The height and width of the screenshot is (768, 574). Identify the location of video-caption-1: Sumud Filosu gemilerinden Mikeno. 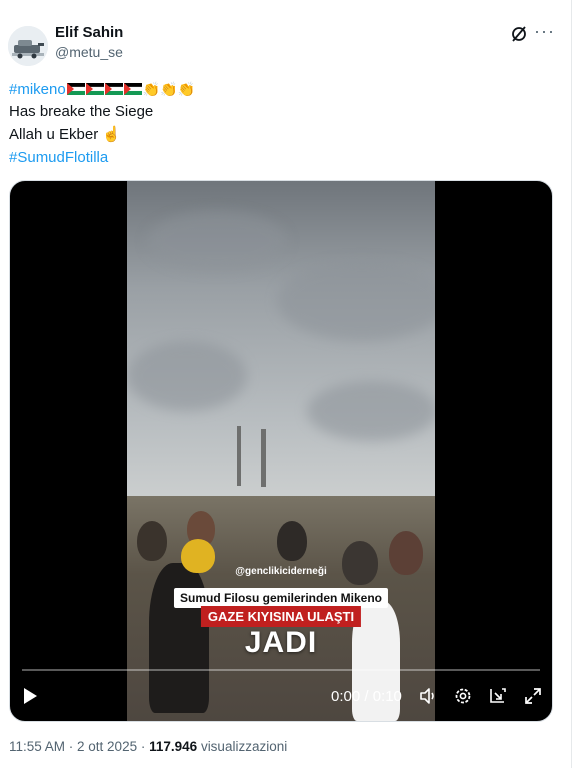
(281, 598).